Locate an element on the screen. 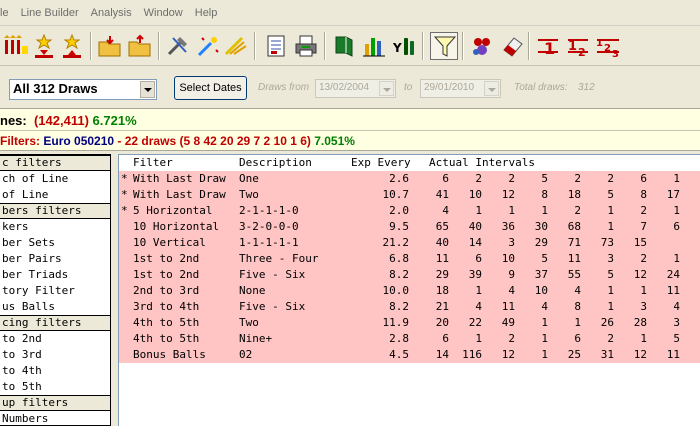 The width and height of the screenshot is (700, 426). balls-icon is located at coordinates (482, 46).